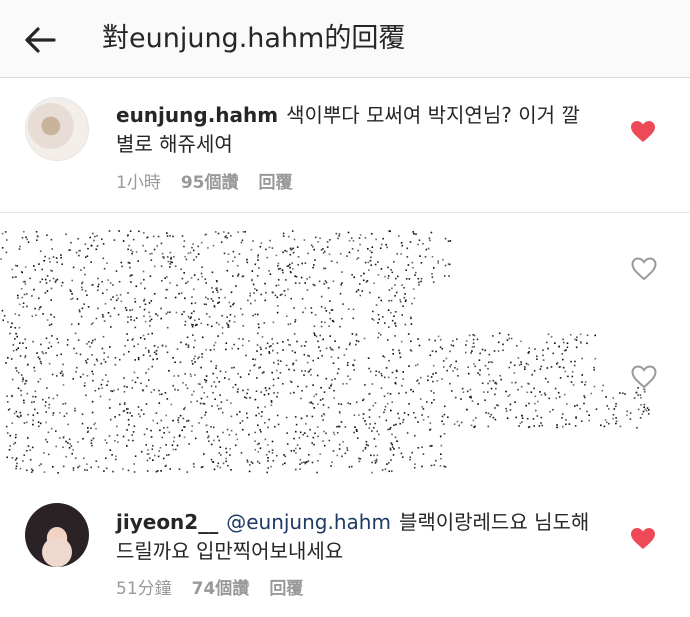 The height and width of the screenshot is (617, 690). Describe the element at coordinates (254, 38) in the screenshot. I see `page-title: 對eunjung.hahm的回覆` at that location.